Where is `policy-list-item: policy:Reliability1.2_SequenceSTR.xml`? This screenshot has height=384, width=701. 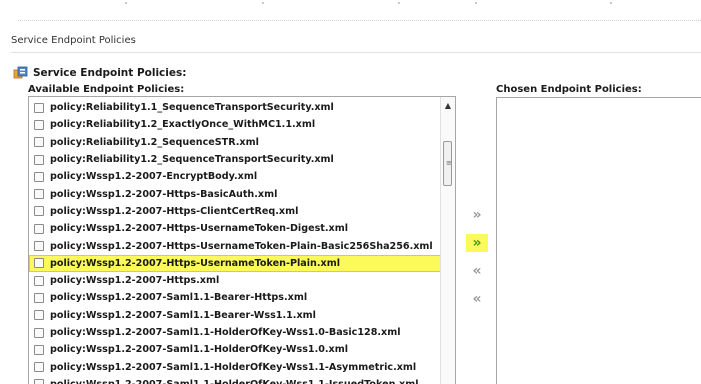 policy-list-item: policy:Reliability1.2_SequenceSTR.xml is located at coordinates (234, 142).